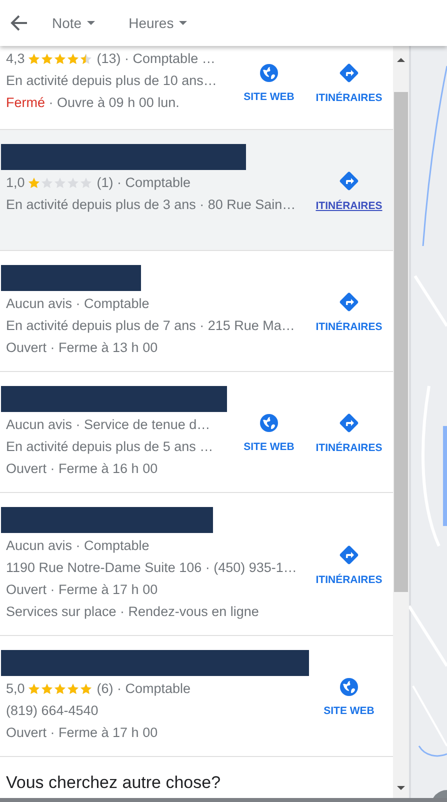 The width and height of the screenshot is (447, 802). I want to click on review-info: (1) · Comptable, so click(143, 183).